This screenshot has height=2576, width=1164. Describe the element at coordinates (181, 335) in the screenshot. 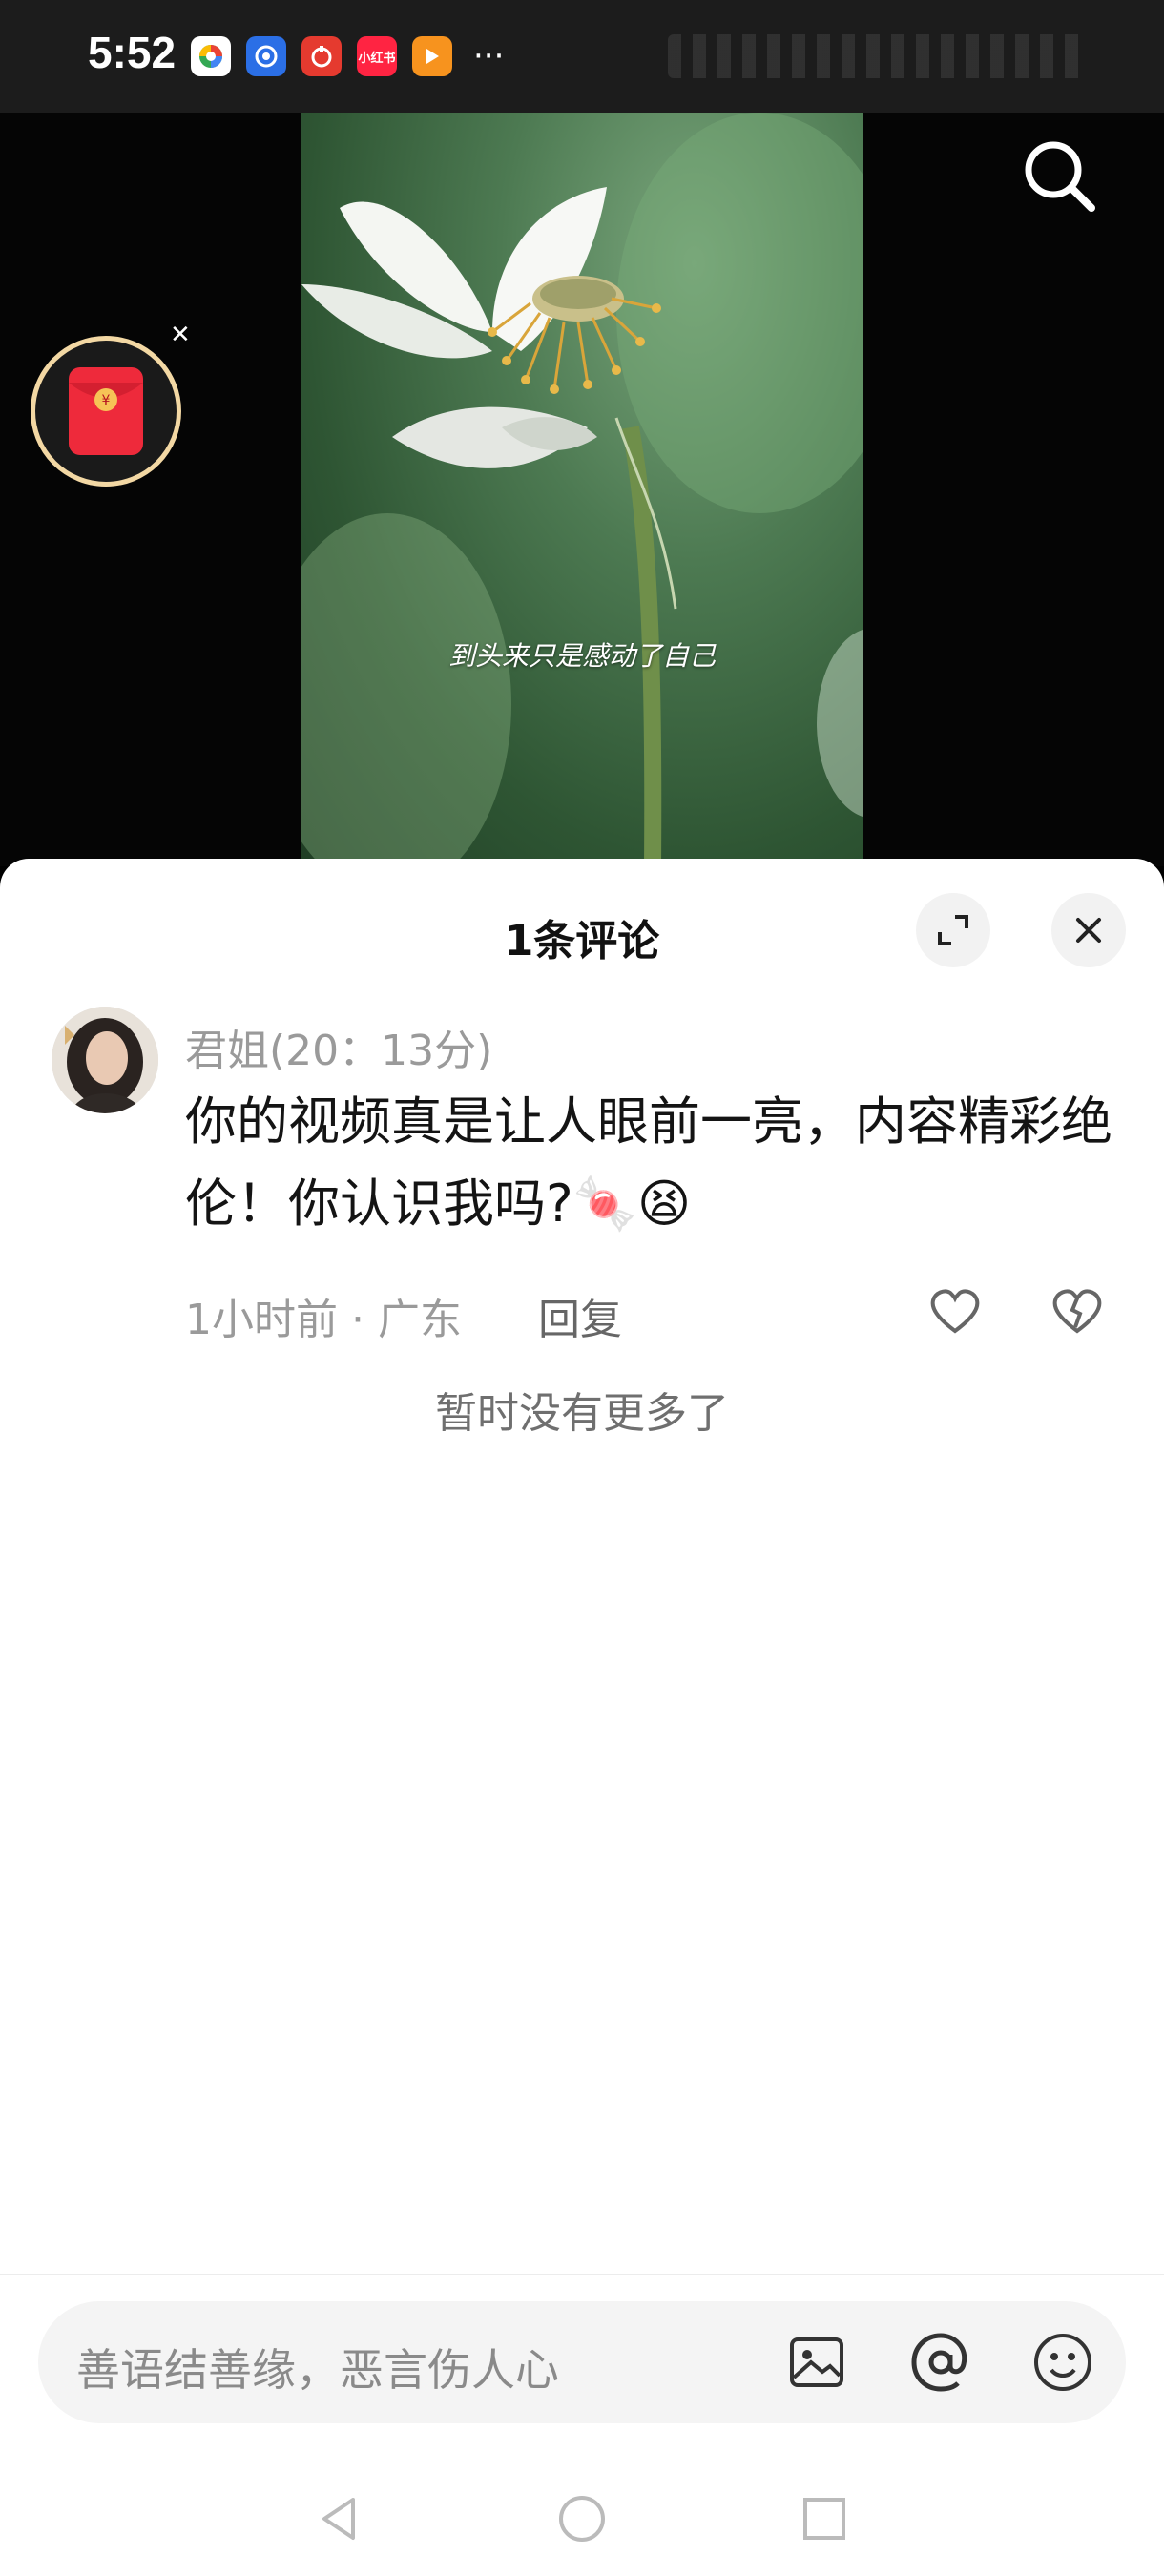

I see `red-packet-close-icon: ✕` at that location.